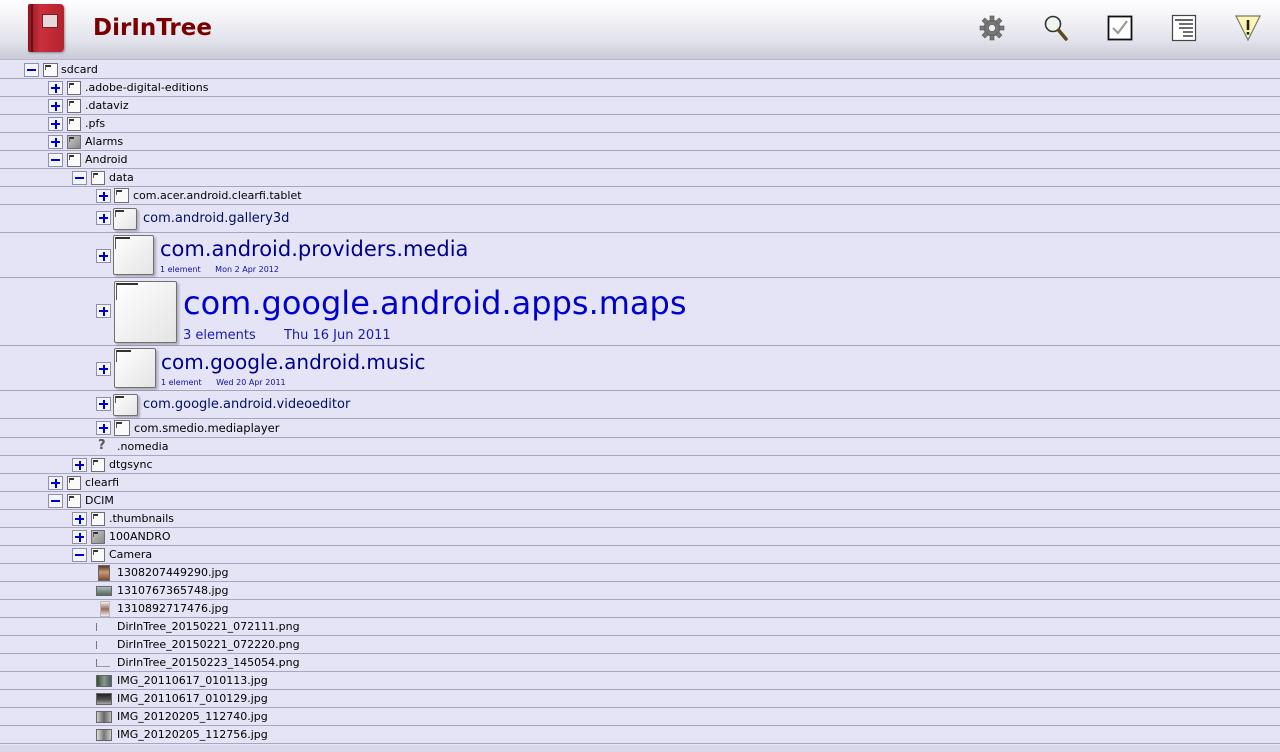 The width and height of the screenshot is (1280, 752). Describe the element at coordinates (1120, 28) in the screenshot. I see `select-checkbox-icon` at that location.